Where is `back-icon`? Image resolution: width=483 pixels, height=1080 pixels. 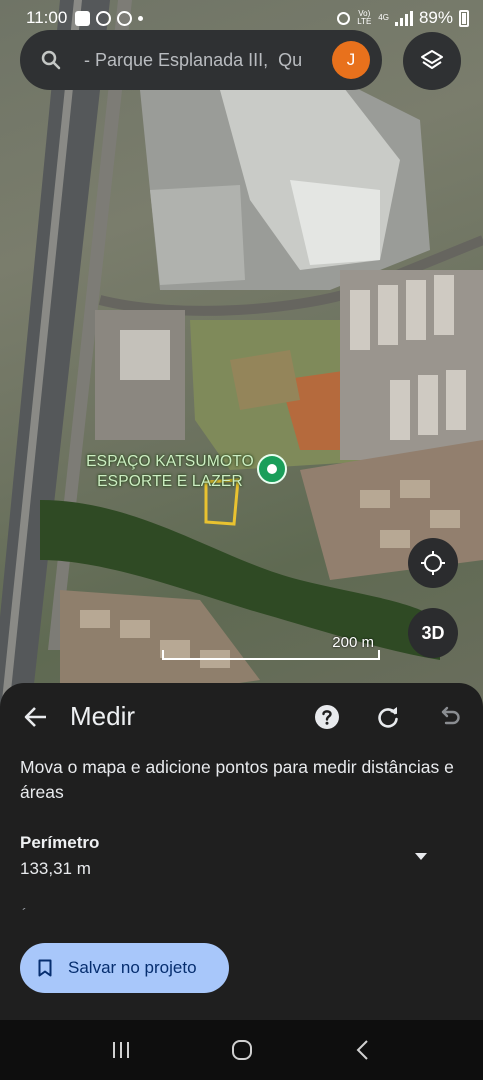 back-icon is located at coordinates (362, 1050).